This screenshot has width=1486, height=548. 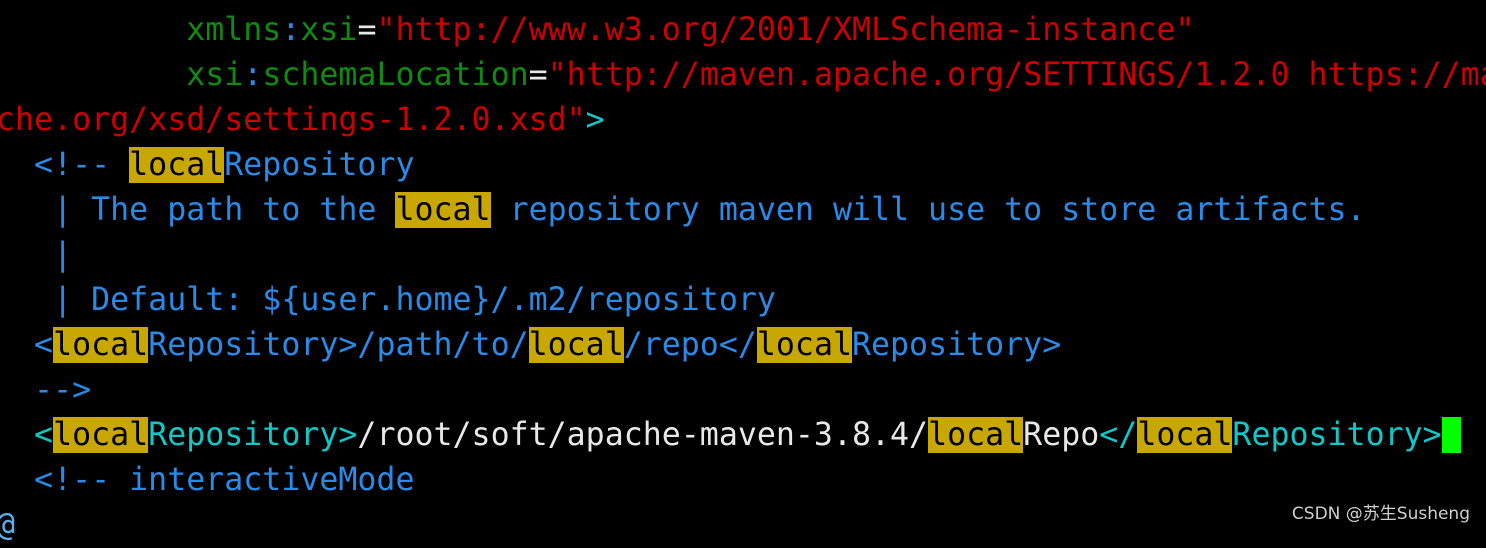 I want to click on code-line: che.org/xsd/settings-1.2.0.xsd">, so click(x=743, y=120).